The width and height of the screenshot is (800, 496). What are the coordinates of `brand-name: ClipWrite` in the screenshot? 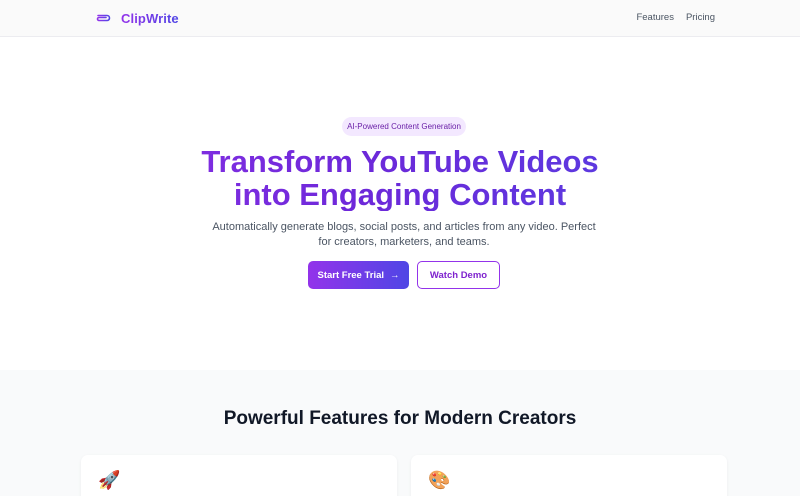 It's located at (150, 18).